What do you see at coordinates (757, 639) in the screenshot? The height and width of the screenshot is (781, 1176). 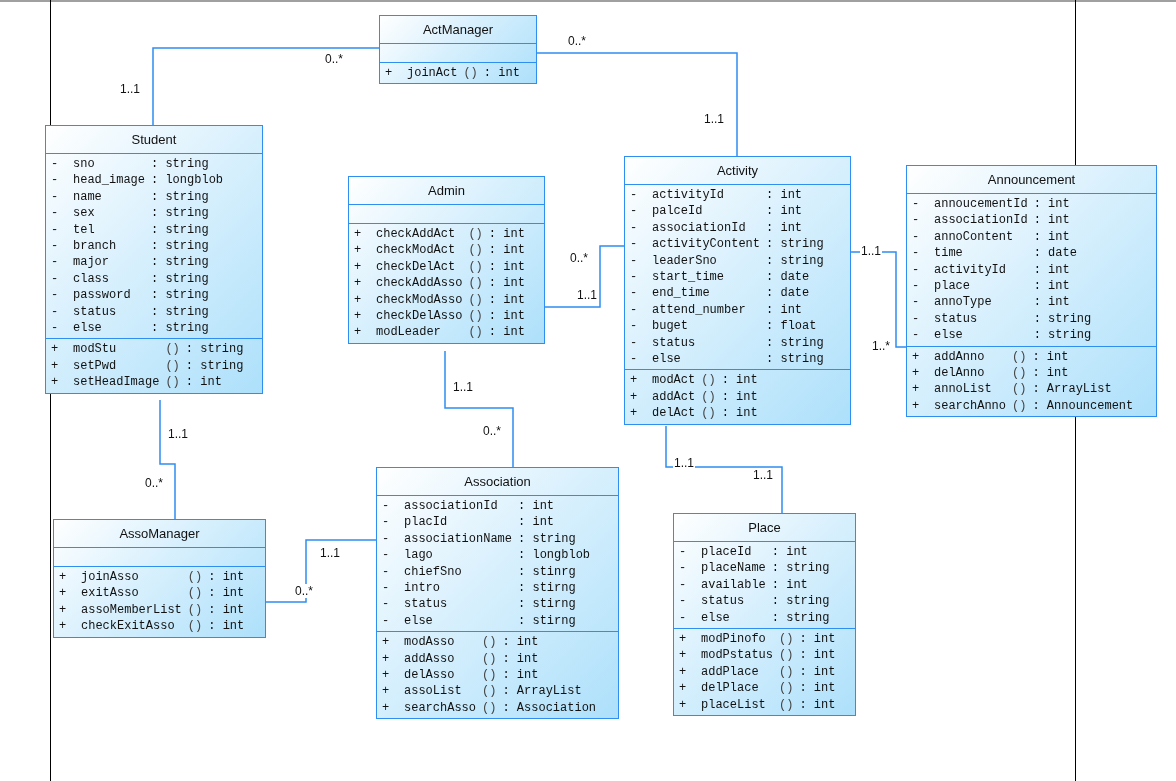 I see `operation-row: + modPinofo () : int` at bounding box center [757, 639].